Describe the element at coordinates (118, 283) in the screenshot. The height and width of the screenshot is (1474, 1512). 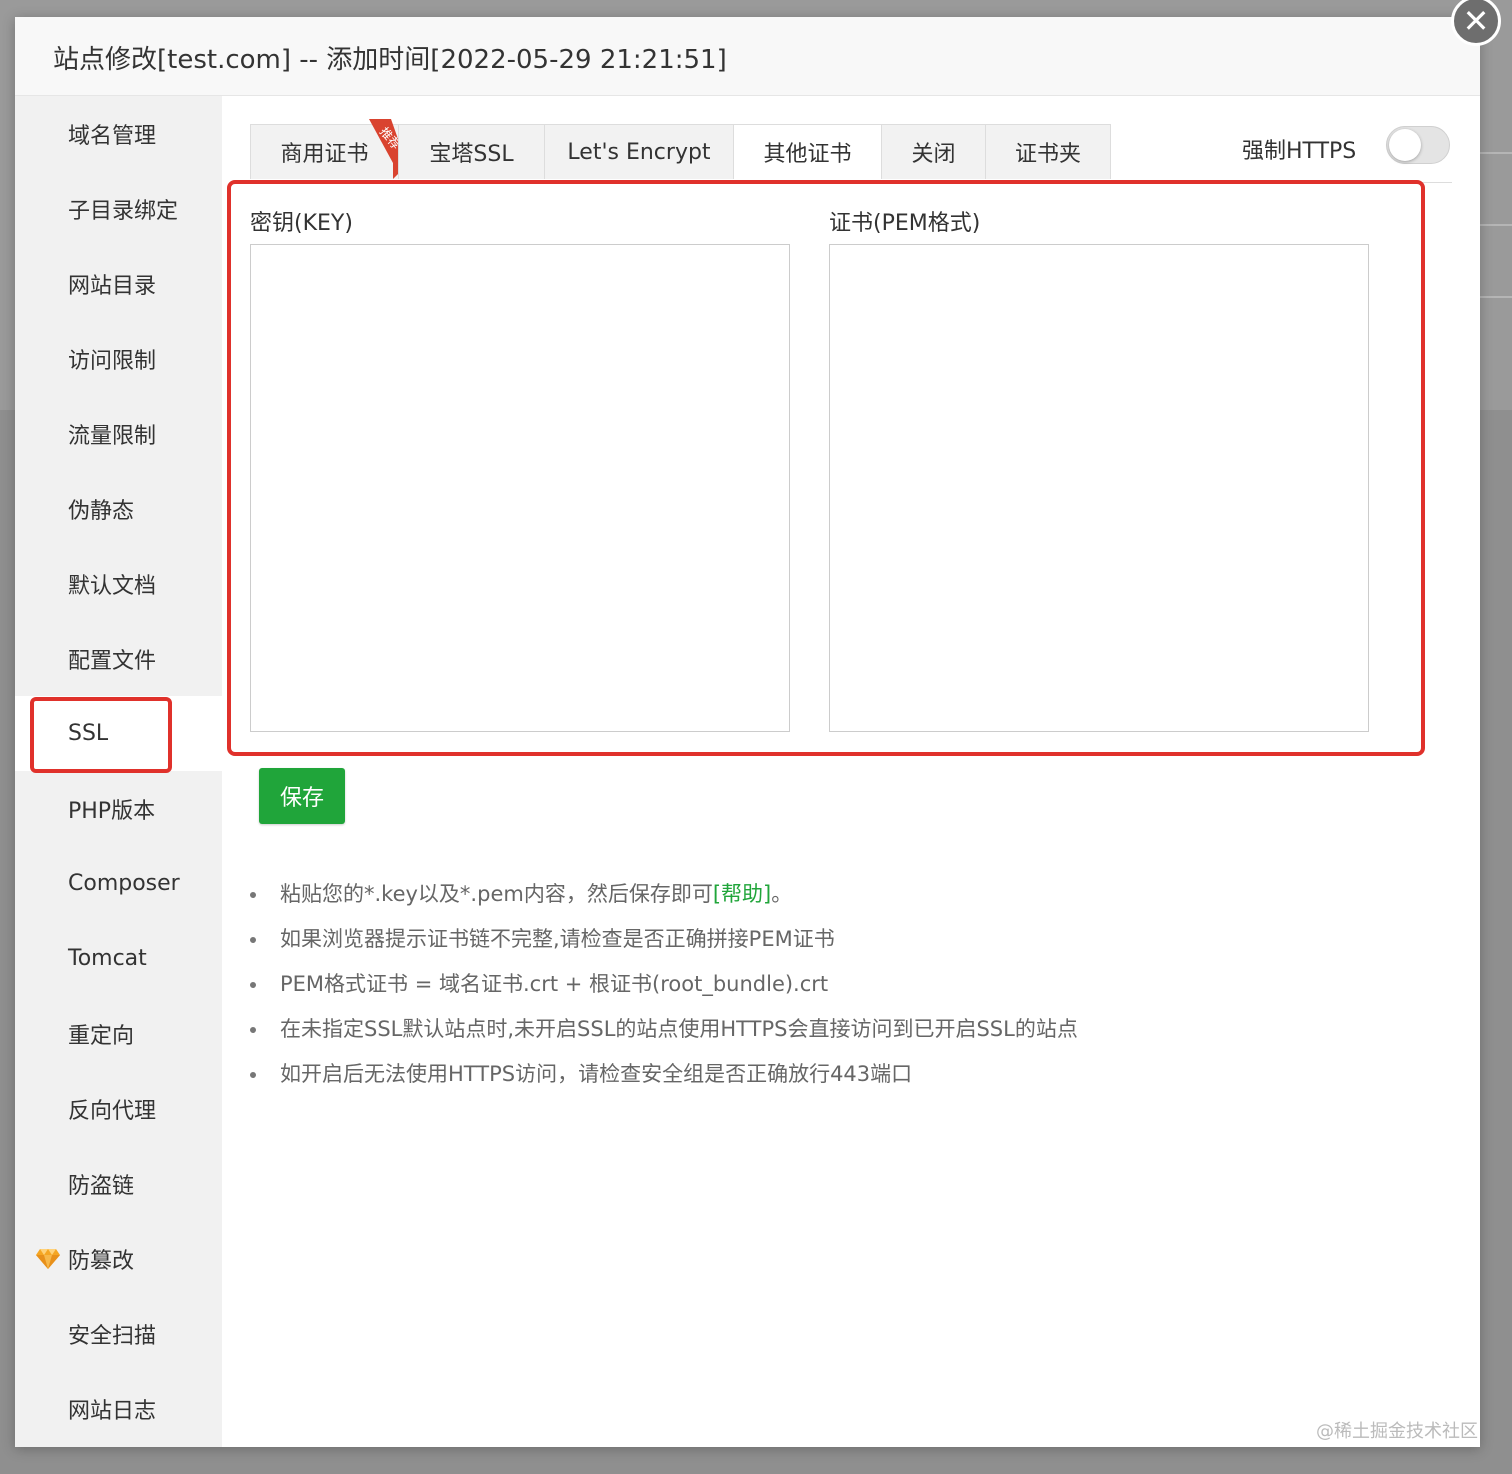
I see `sidebar-item-site-directory: 网站目录` at that location.